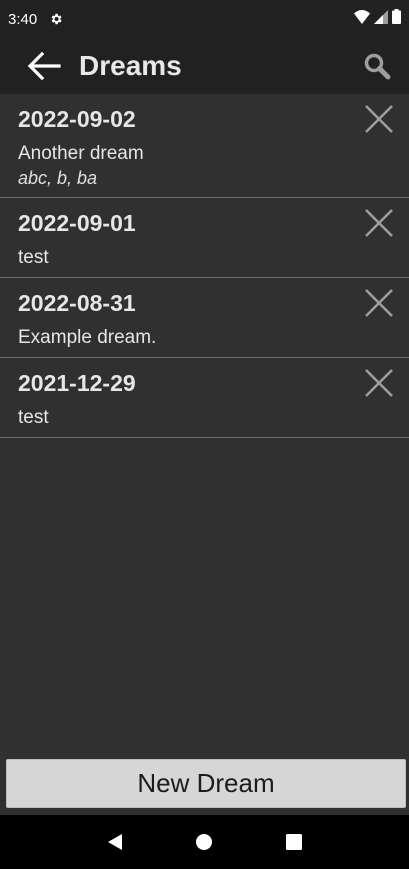 The height and width of the screenshot is (869, 409). Describe the element at coordinates (87, 337) in the screenshot. I see `dream-text: Example dream.` at that location.